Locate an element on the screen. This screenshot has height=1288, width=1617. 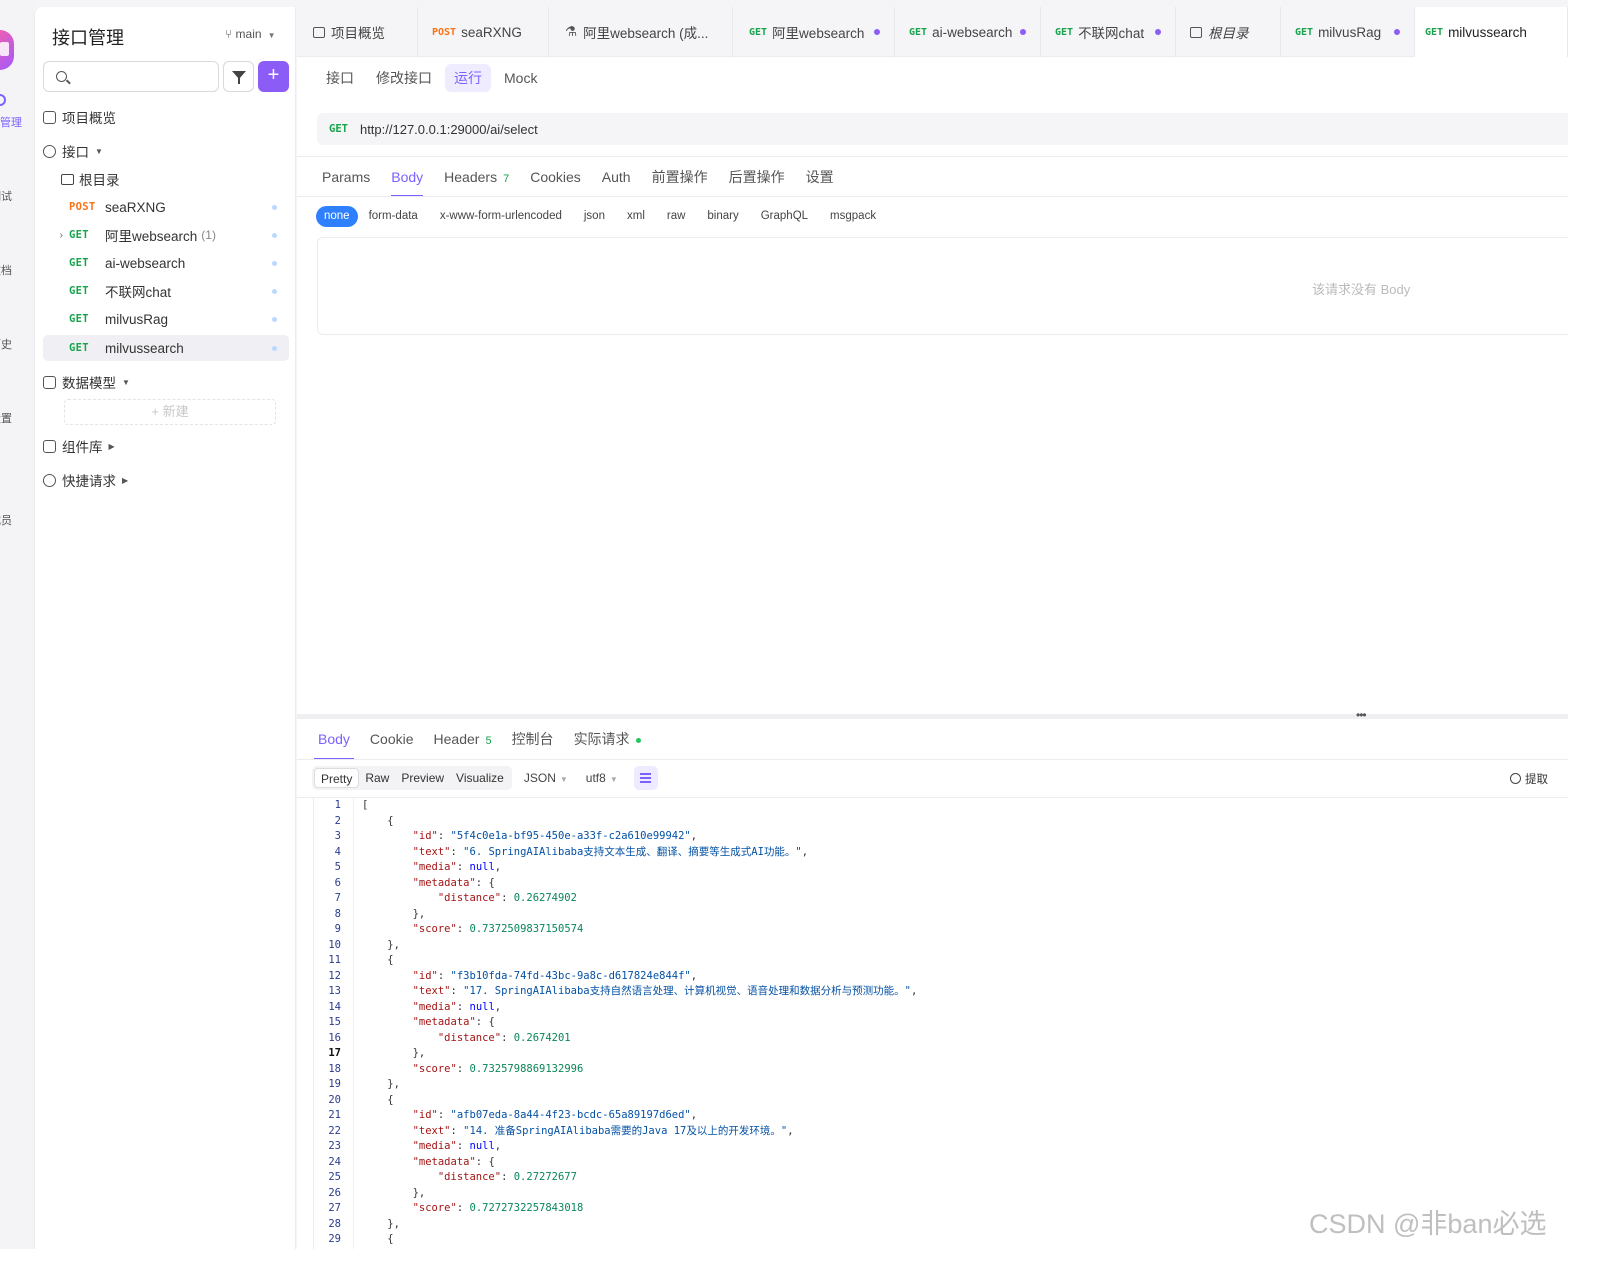
panel-splitter: ••• is located at coordinates (932, 715).